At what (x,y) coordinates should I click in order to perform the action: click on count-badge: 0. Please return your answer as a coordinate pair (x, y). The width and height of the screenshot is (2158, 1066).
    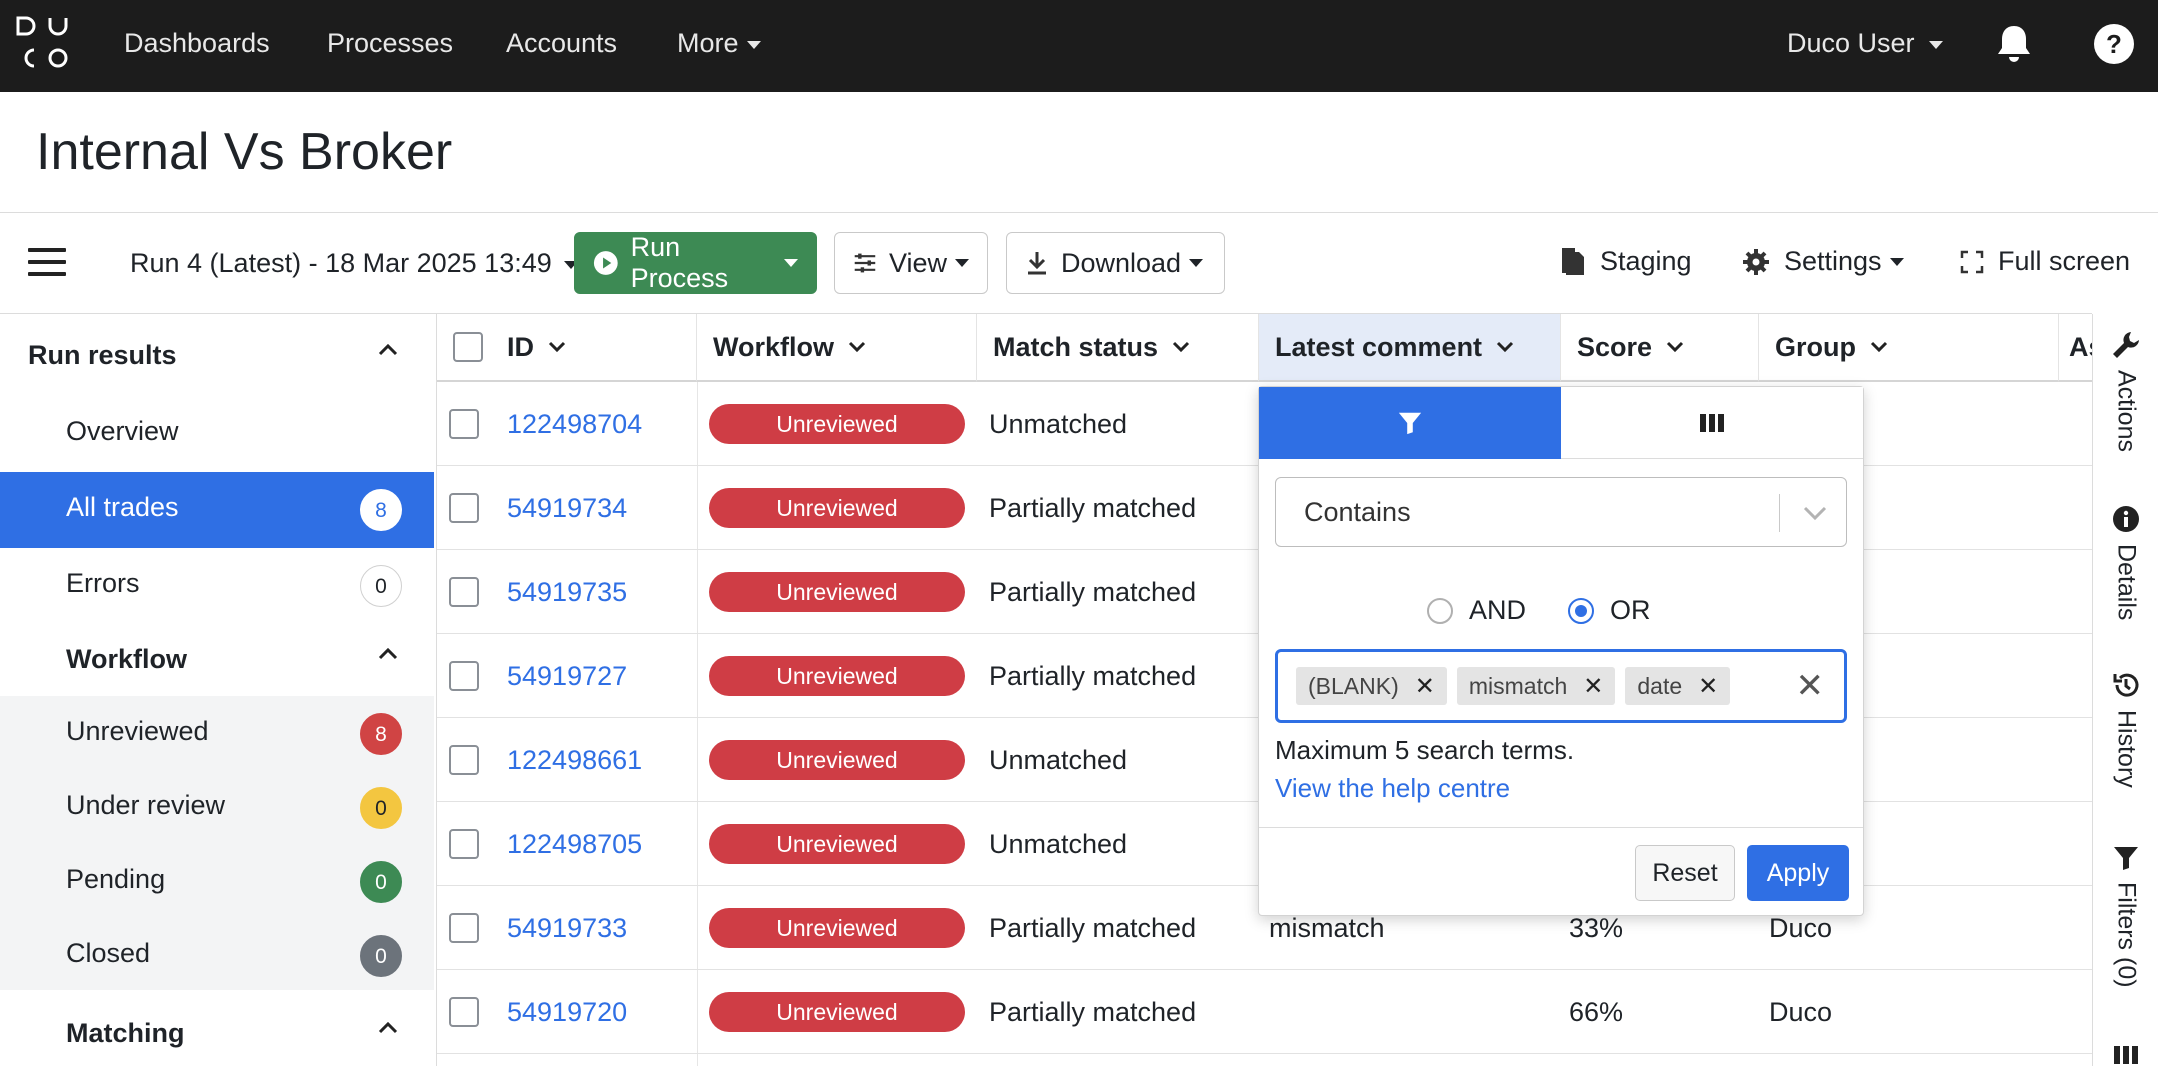
    Looking at the image, I should click on (381, 808).